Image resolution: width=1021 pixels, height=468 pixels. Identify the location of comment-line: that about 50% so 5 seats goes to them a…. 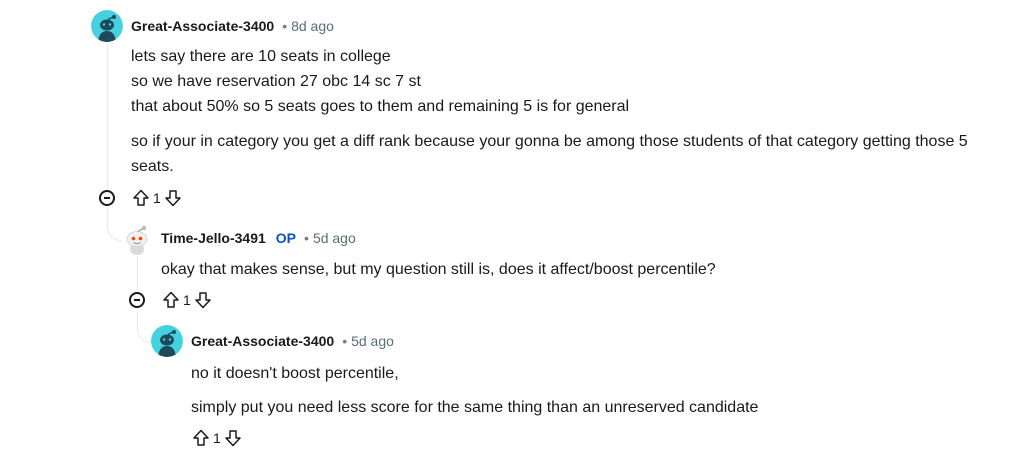
(380, 106).